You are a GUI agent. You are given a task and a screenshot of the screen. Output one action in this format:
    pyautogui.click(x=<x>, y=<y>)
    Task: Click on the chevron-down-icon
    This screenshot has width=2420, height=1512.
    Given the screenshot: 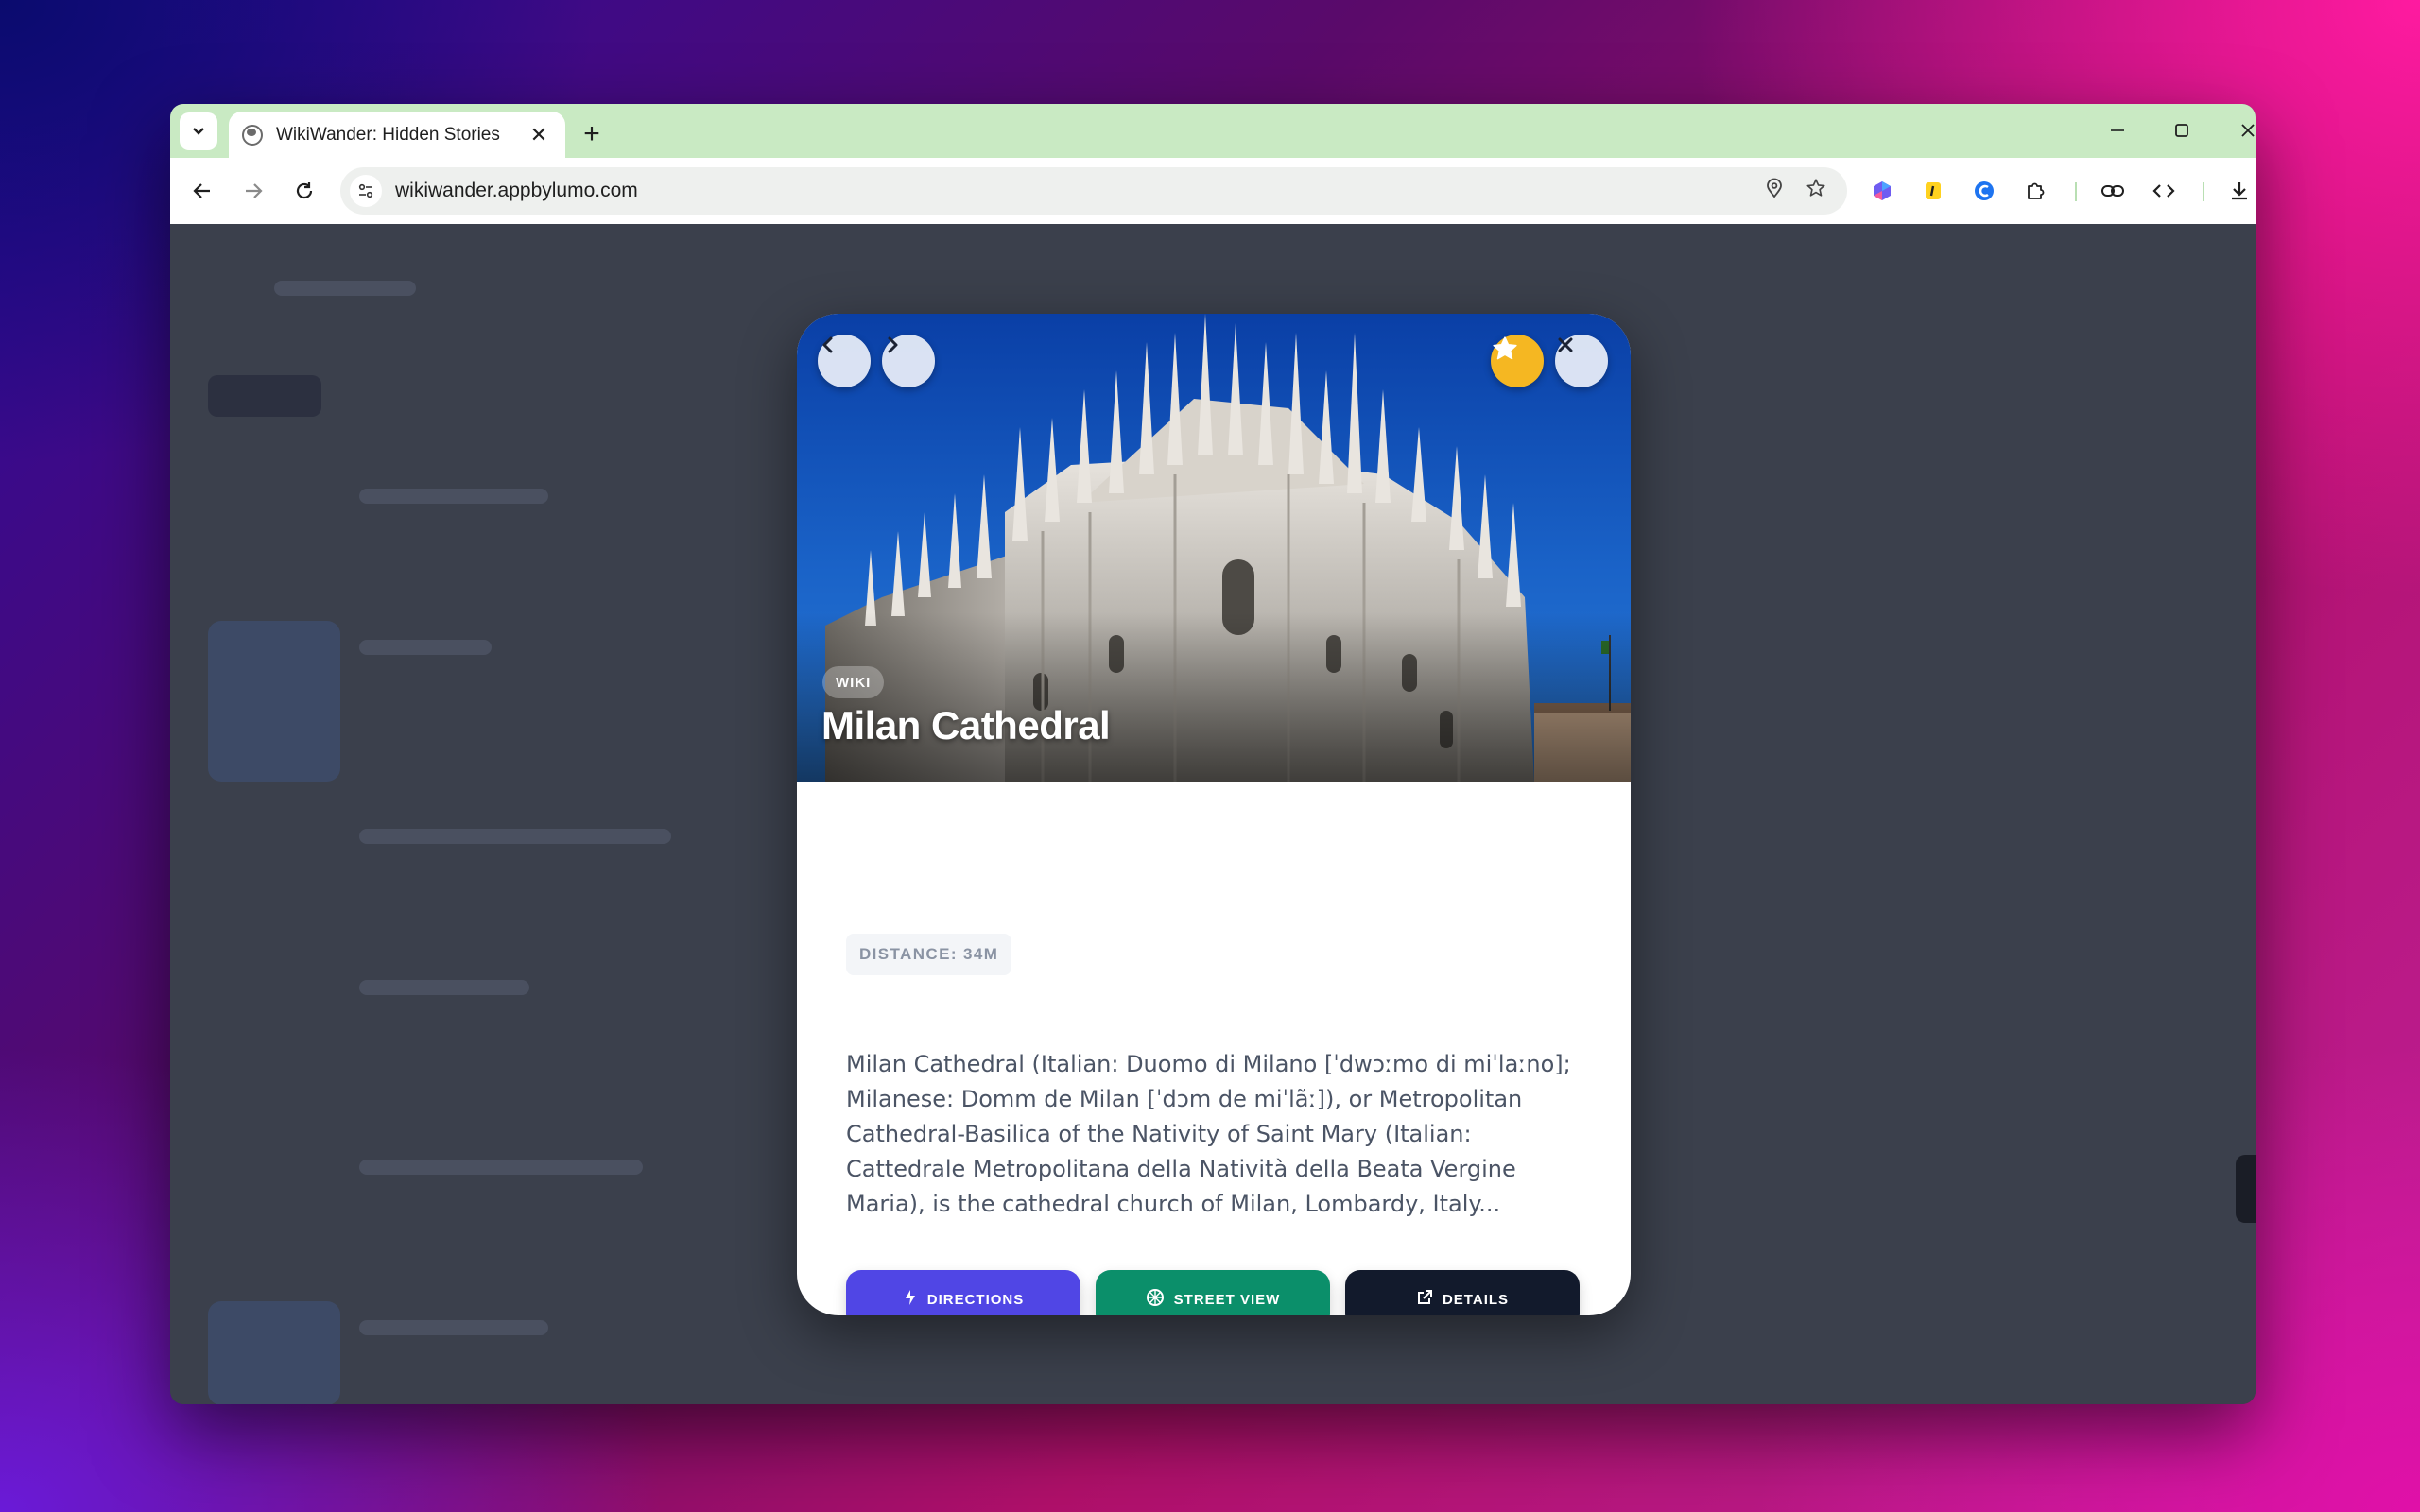 What is the action you would take?
    pyautogui.click(x=198, y=131)
    